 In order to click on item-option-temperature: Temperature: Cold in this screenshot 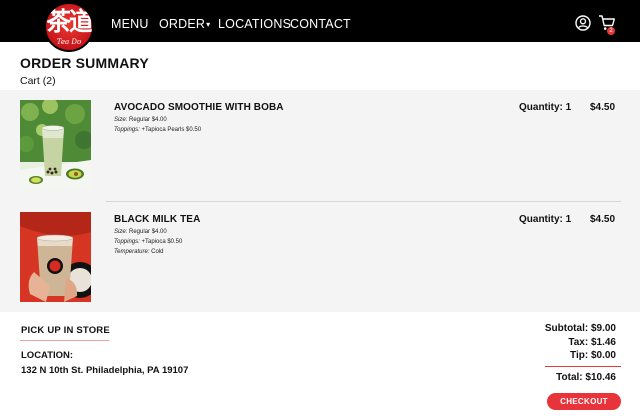, I will do `click(138, 252)`.